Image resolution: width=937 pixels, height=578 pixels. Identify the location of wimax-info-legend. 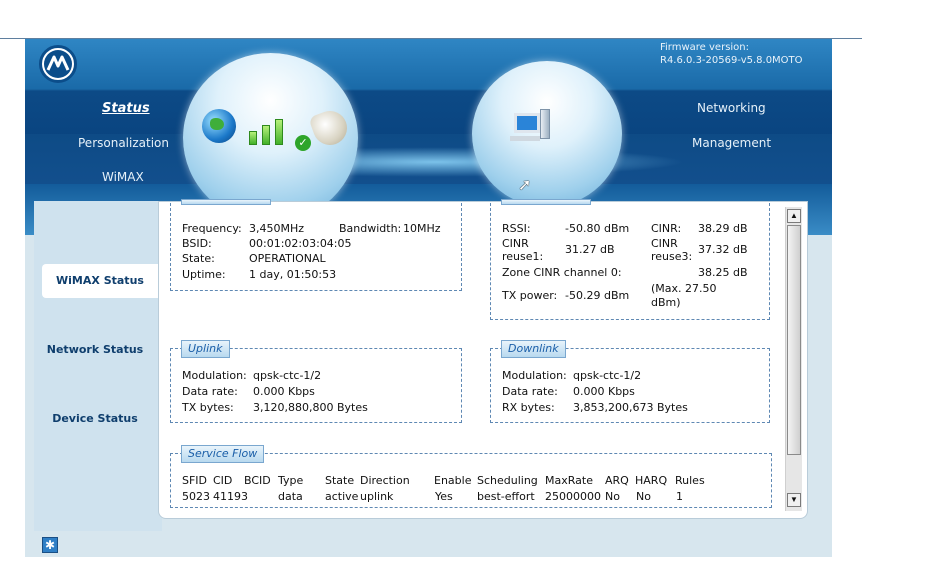
(226, 202).